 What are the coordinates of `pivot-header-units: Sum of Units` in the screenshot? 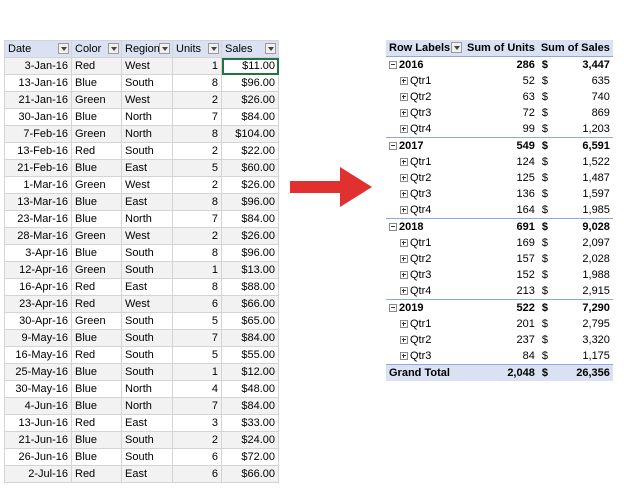 It's located at (501, 48).